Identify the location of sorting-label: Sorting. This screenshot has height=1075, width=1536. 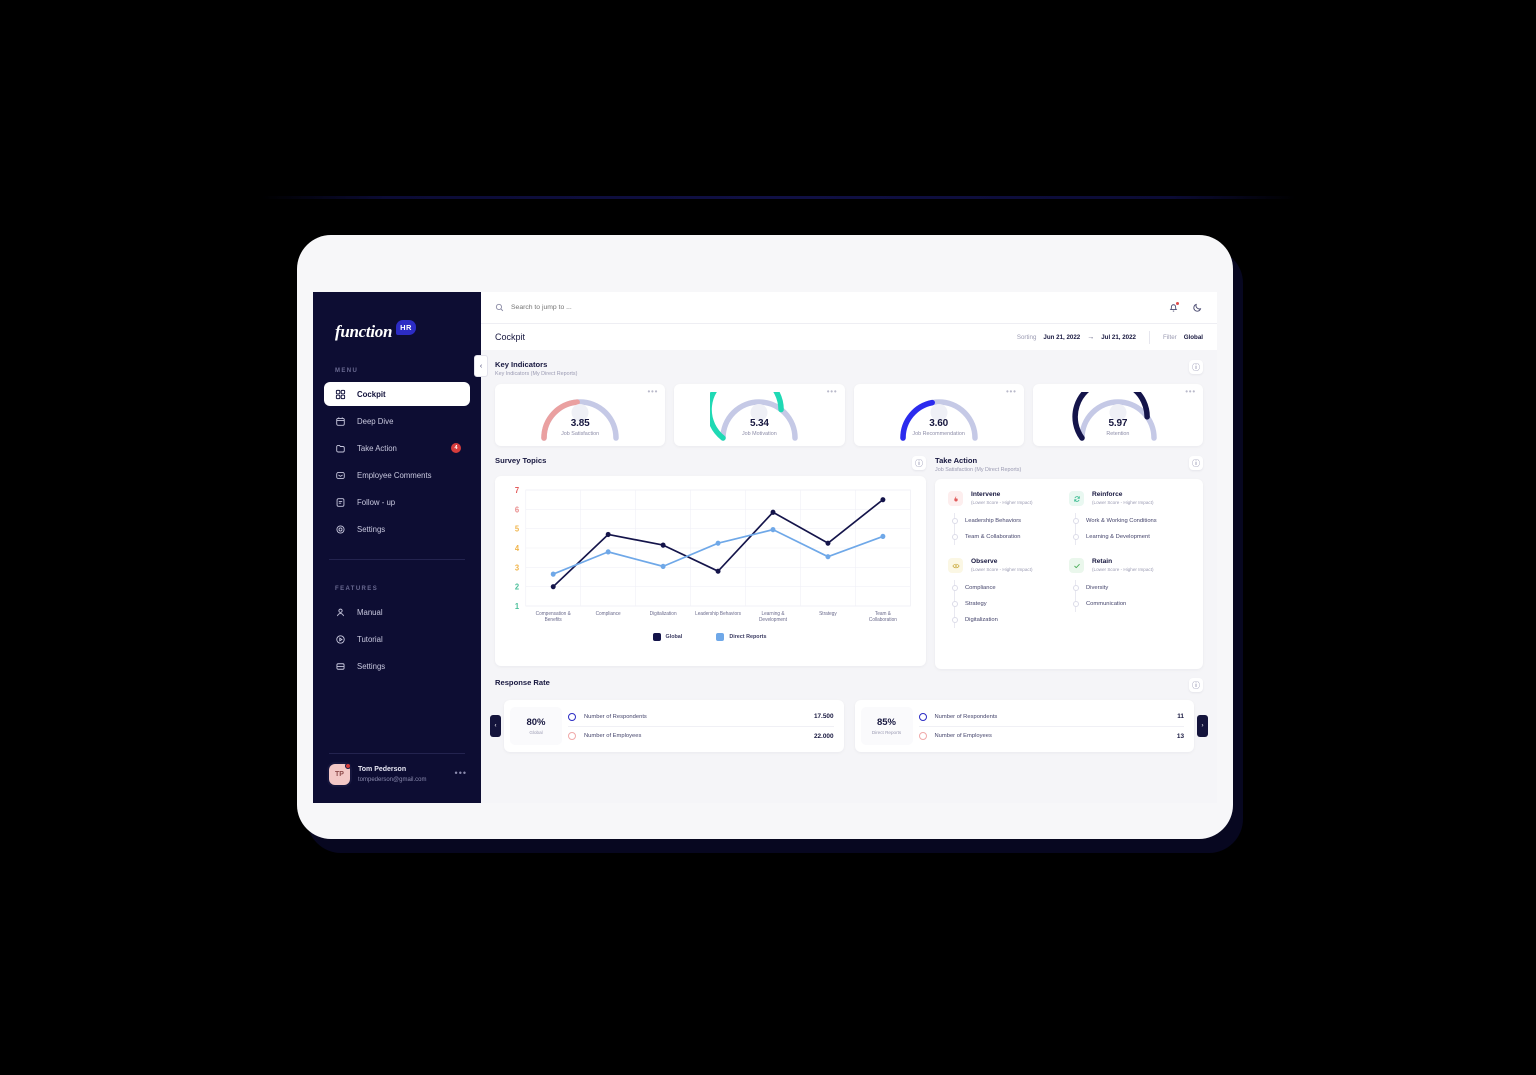
(1026, 337).